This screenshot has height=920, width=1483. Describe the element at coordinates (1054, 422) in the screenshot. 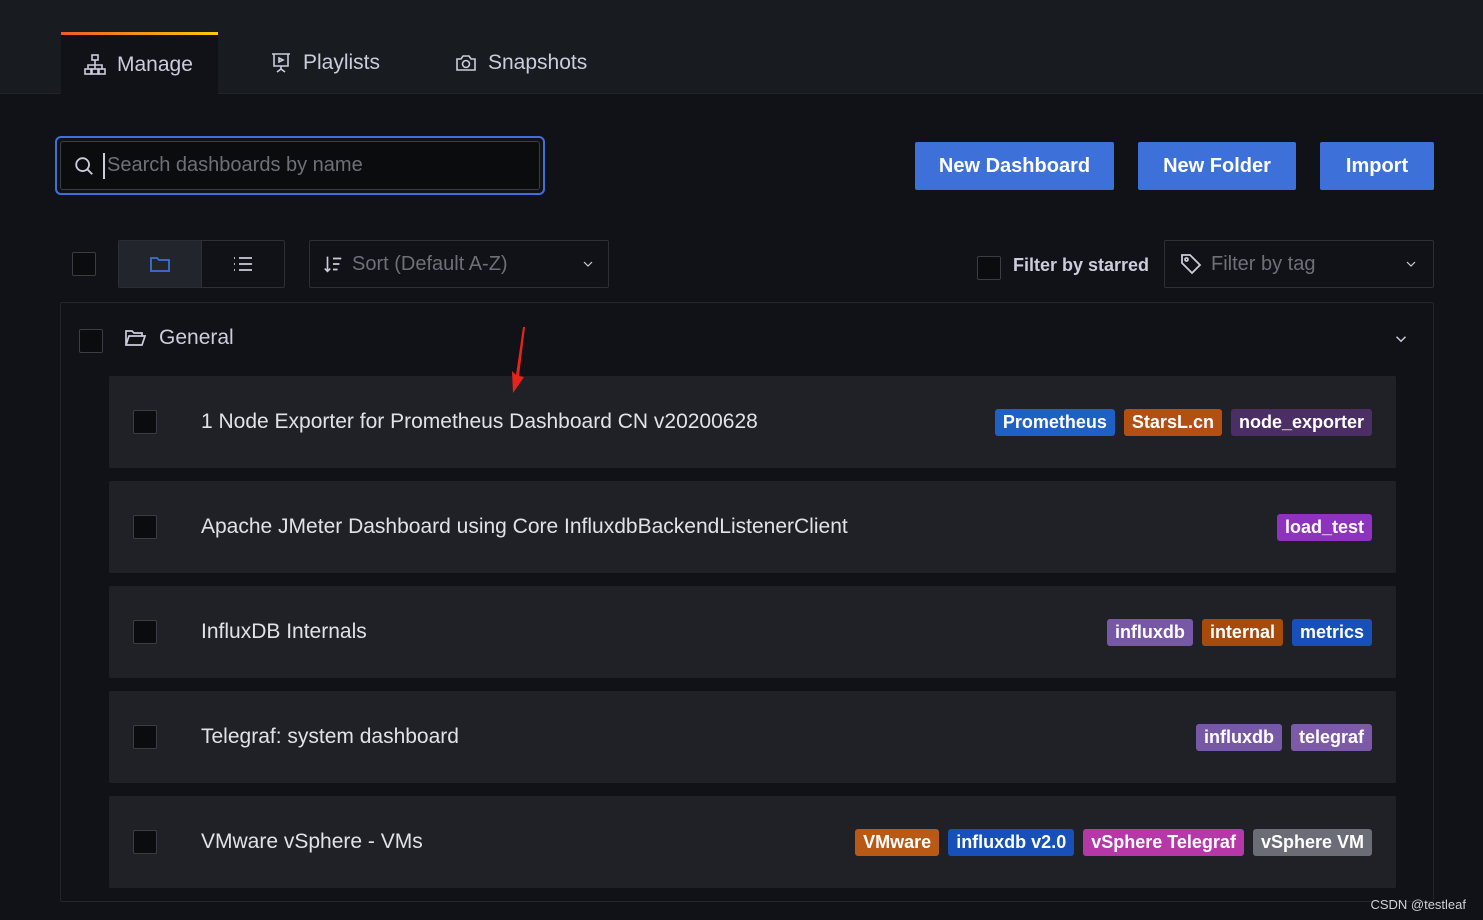

I see `tag-badge: Prometheus` at that location.